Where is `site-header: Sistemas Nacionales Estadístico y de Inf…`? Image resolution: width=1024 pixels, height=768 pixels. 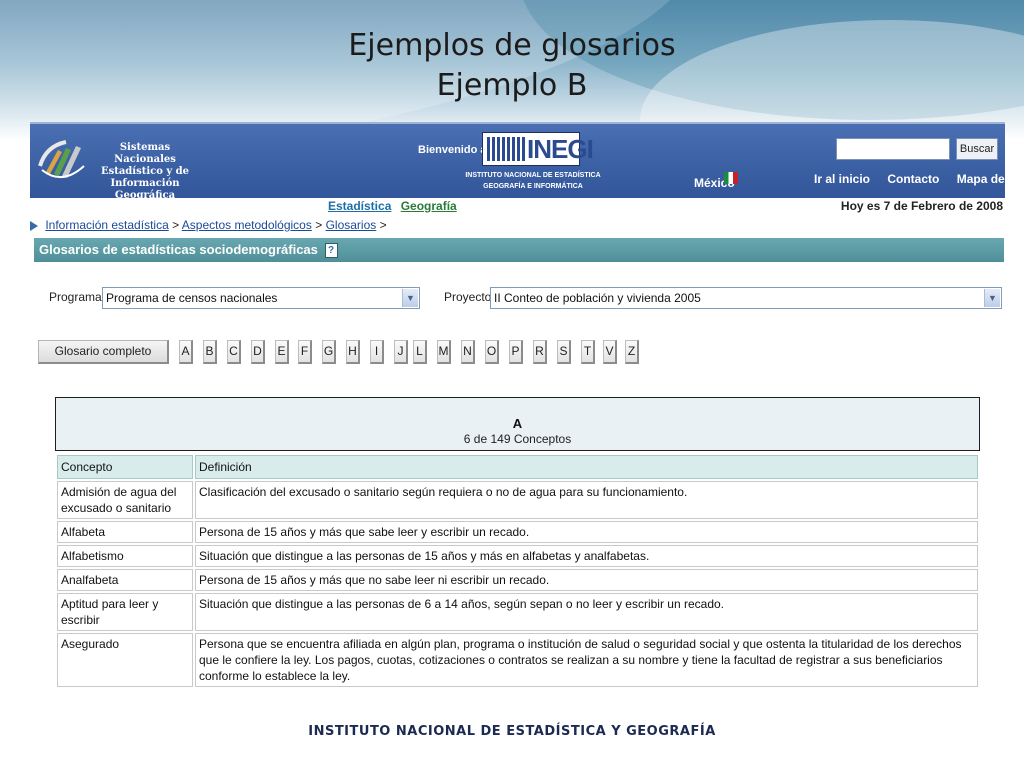 site-header: Sistemas Nacionales Estadístico y de Inf… is located at coordinates (527, 161).